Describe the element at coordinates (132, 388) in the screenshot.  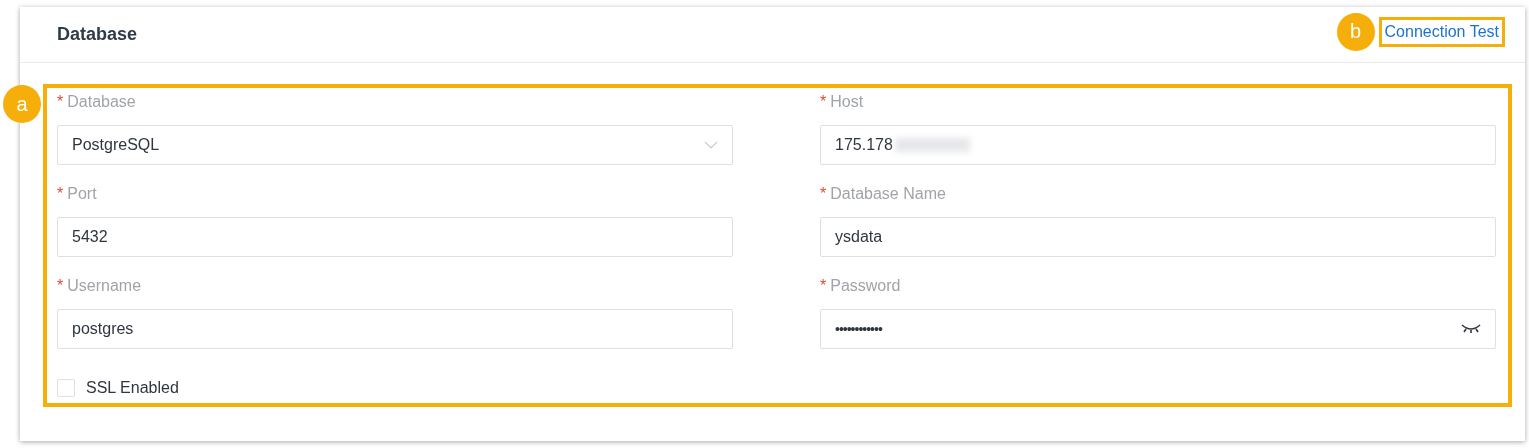
I see `checkbox-label: SSL Enabled` at that location.